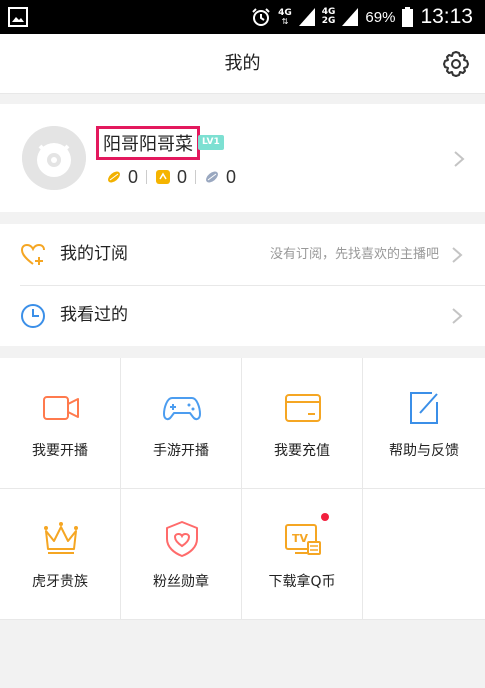 The image size is (485, 688). What do you see at coordinates (133, 176) in the screenshot?
I see `gold-bean-count: 0` at bounding box center [133, 176].